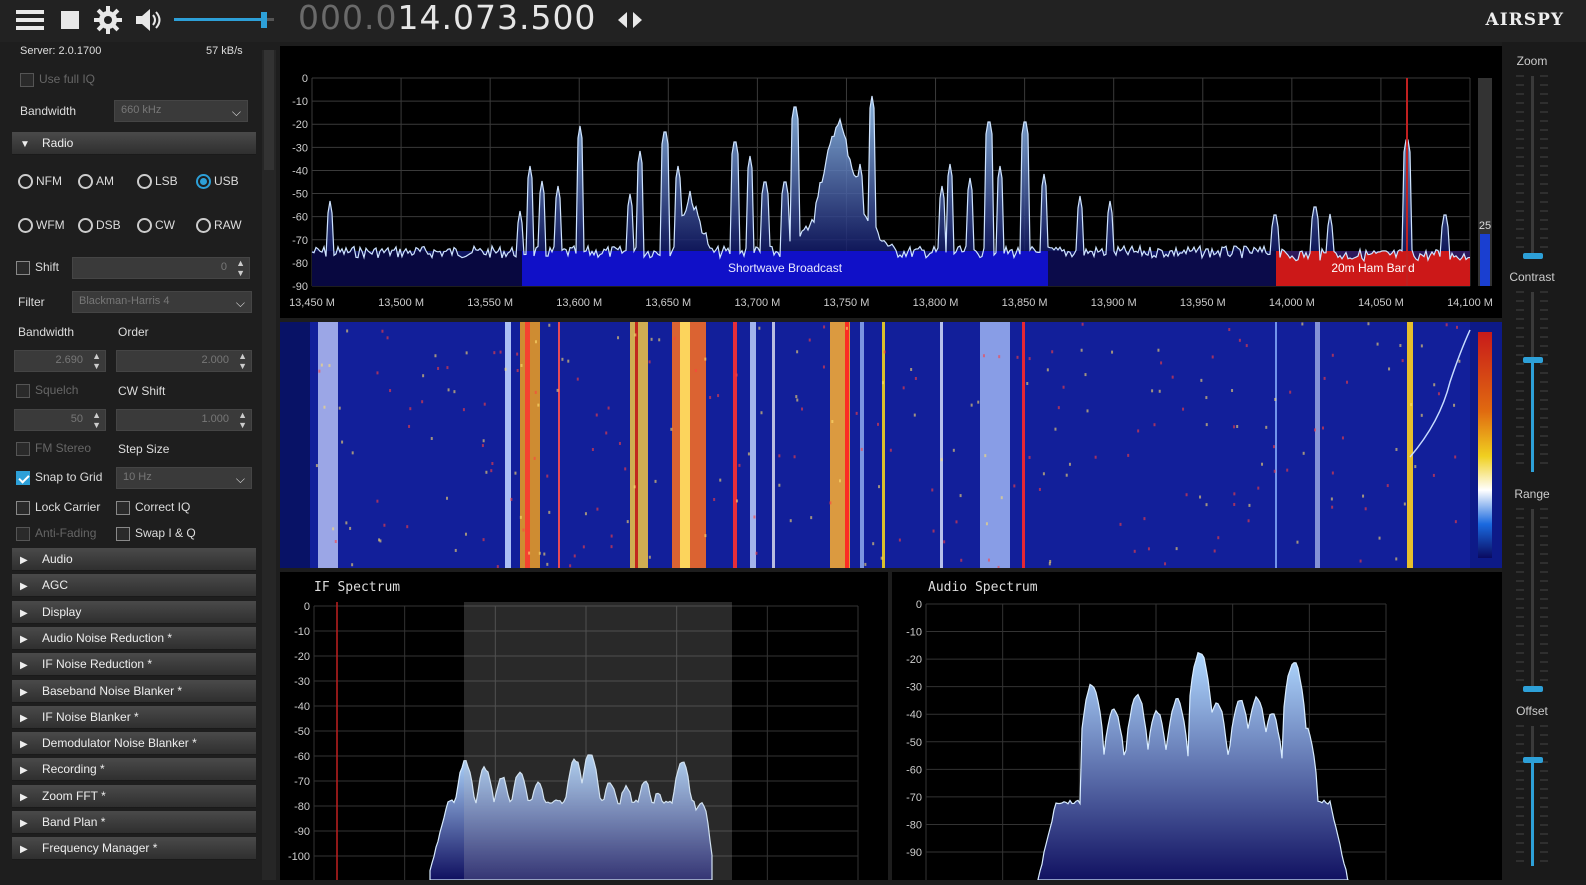 The width and height of the screenshot is (1586, 885). Describe the element at coordinates (53, 448) in the screenshot. I see `fm-stereo-checkbox: FM Stereo` at that location.